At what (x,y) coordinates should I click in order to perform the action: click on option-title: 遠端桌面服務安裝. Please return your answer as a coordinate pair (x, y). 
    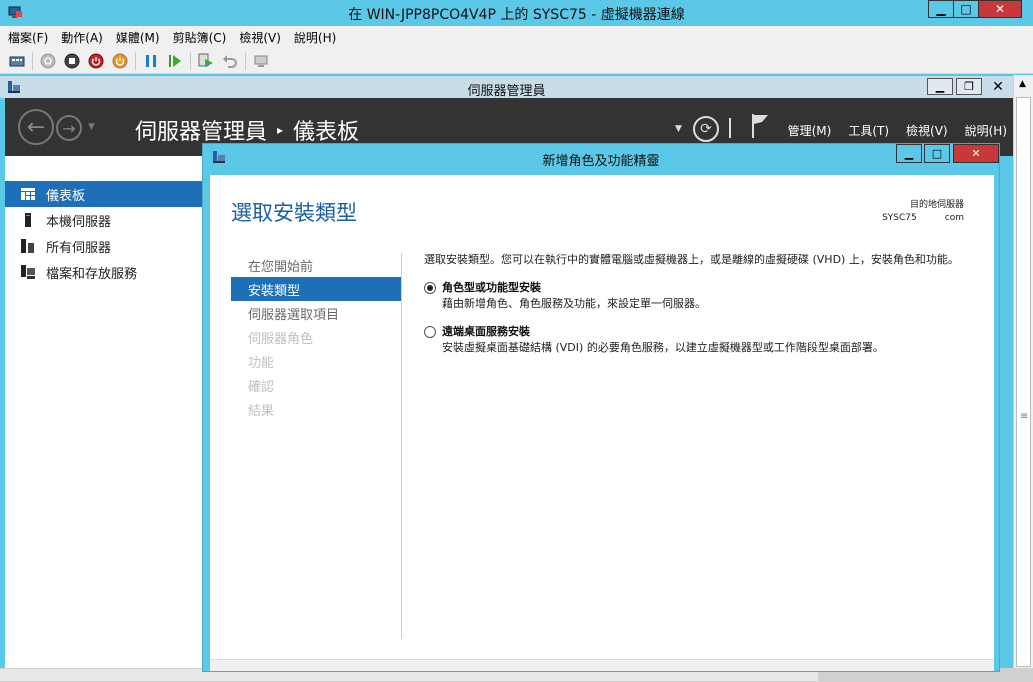
    Looking at the image, I should click on (486, 331).